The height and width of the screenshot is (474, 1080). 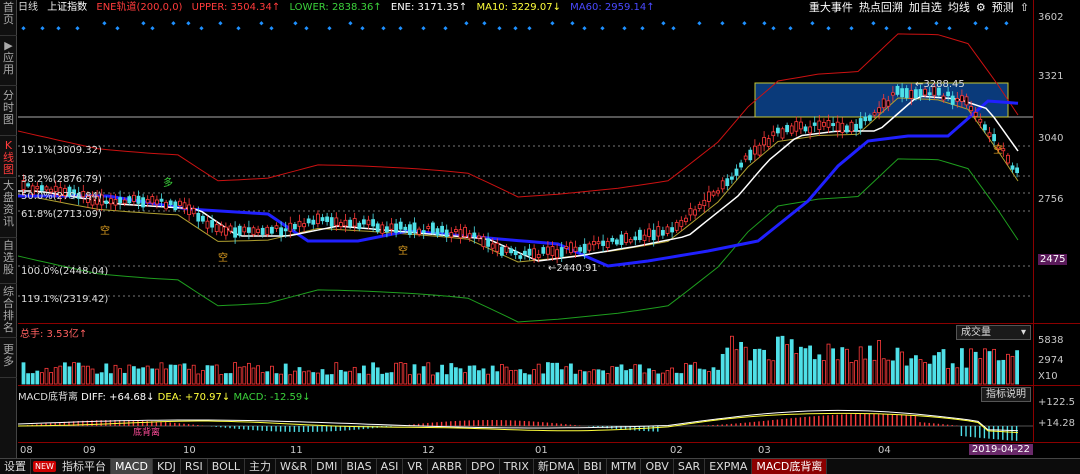 What do you see at coordinates (8, 312) in the screenshot?
I see `rail-ranking: 综合排名` at bounding box center [8, 312].